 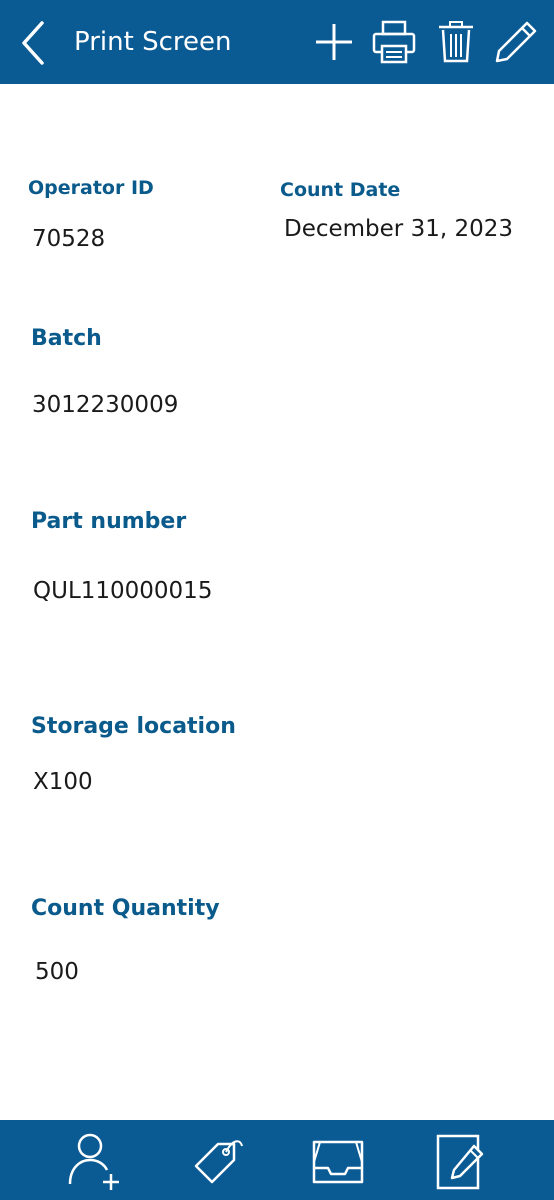 I want to click on tag-button, so click(x=218, y=1162).